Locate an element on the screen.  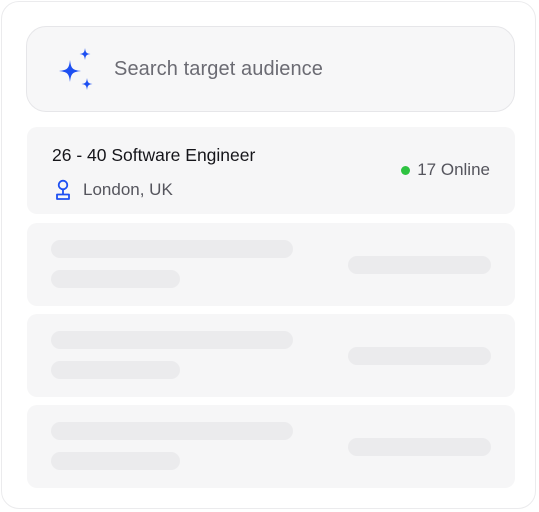
sparkle-icon is located at coordinates (76, 69).